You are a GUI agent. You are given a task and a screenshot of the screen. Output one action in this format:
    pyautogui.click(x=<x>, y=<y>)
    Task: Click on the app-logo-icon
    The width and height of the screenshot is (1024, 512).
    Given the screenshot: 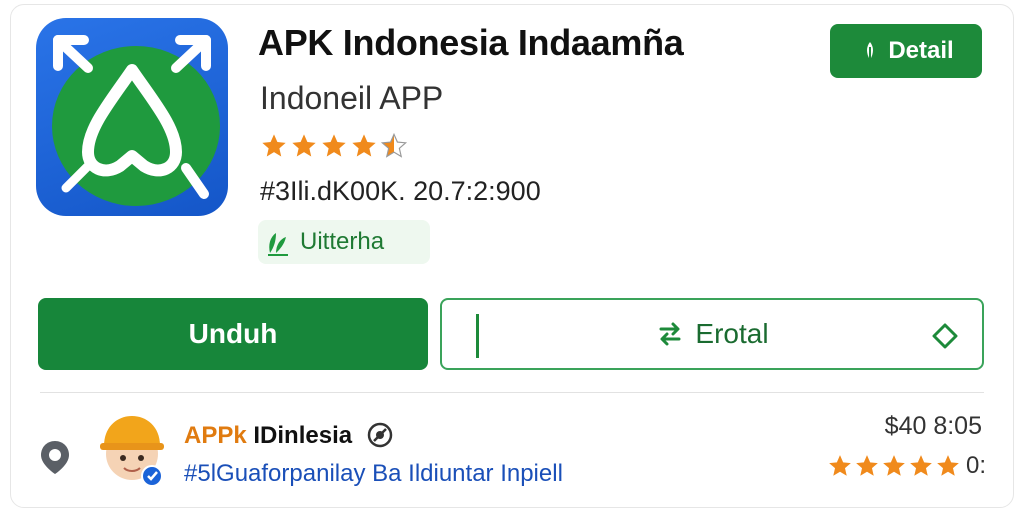 What is the action you would take?
    pyautogui.click(x=132, y=117)
    